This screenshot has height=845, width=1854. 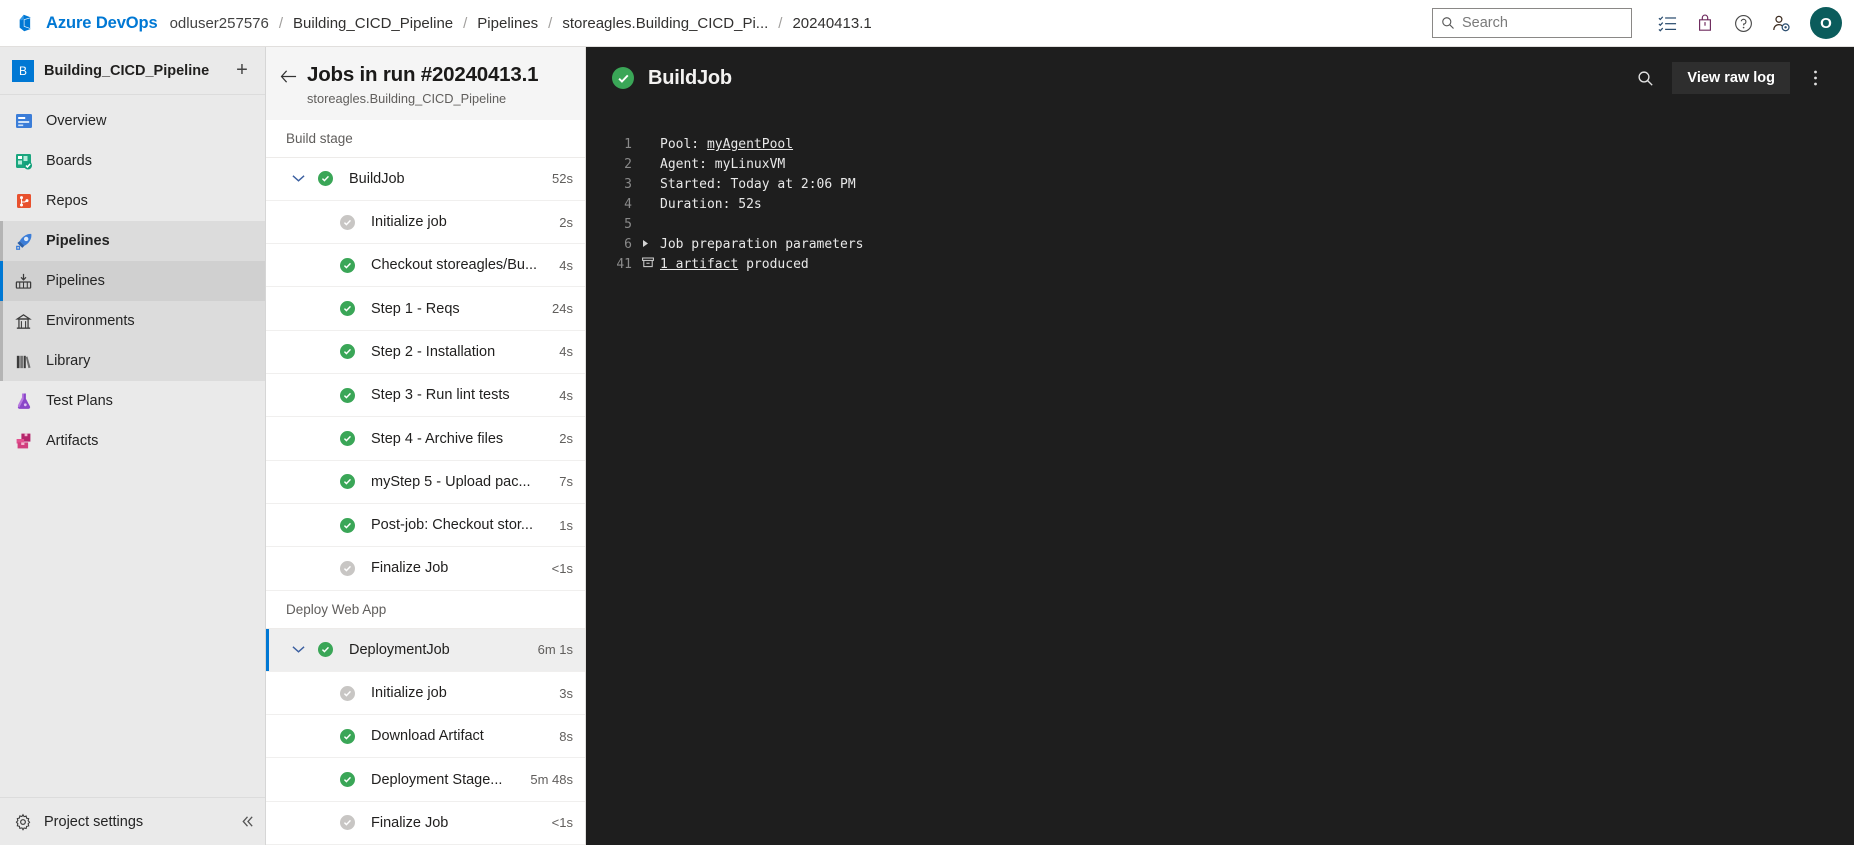 What do you see at coordinates (132, 281) in the screenshot?
I see `sidebar-item-pipelines: Pipelines` at bounding box center [132, 281].